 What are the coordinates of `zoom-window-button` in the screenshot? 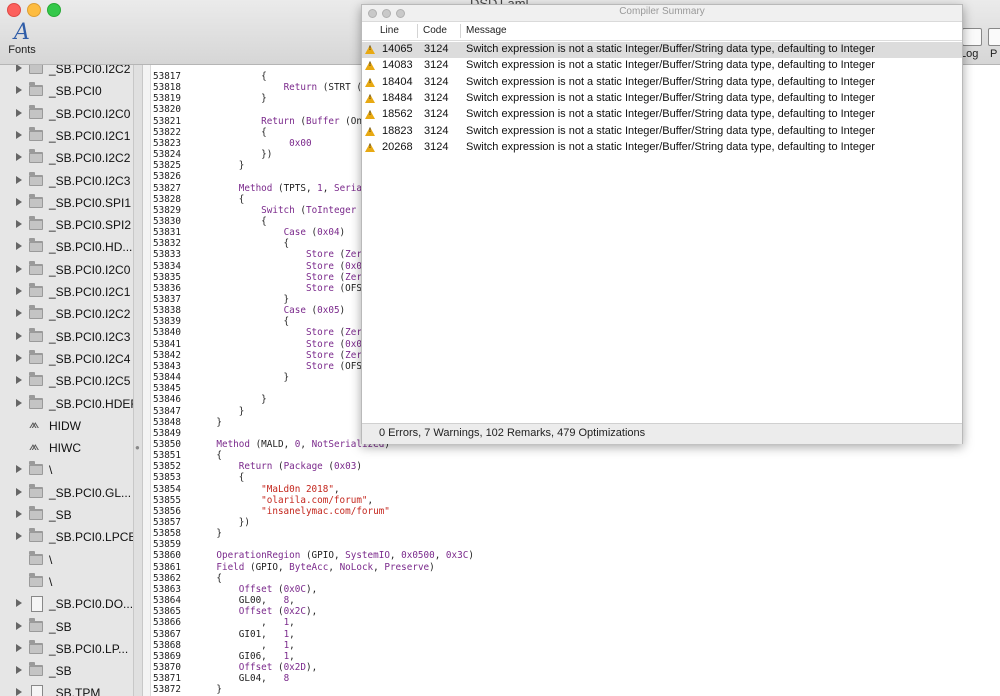 It's located at (54, 10).